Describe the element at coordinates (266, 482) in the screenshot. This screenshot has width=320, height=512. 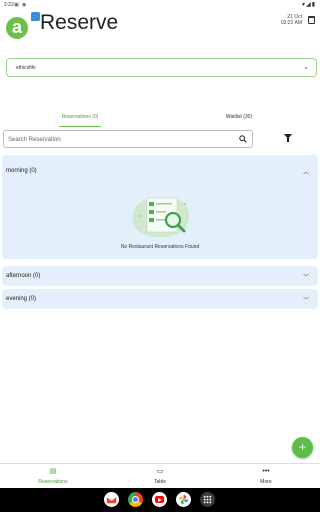
I see `nav-more-label: More` at that location.